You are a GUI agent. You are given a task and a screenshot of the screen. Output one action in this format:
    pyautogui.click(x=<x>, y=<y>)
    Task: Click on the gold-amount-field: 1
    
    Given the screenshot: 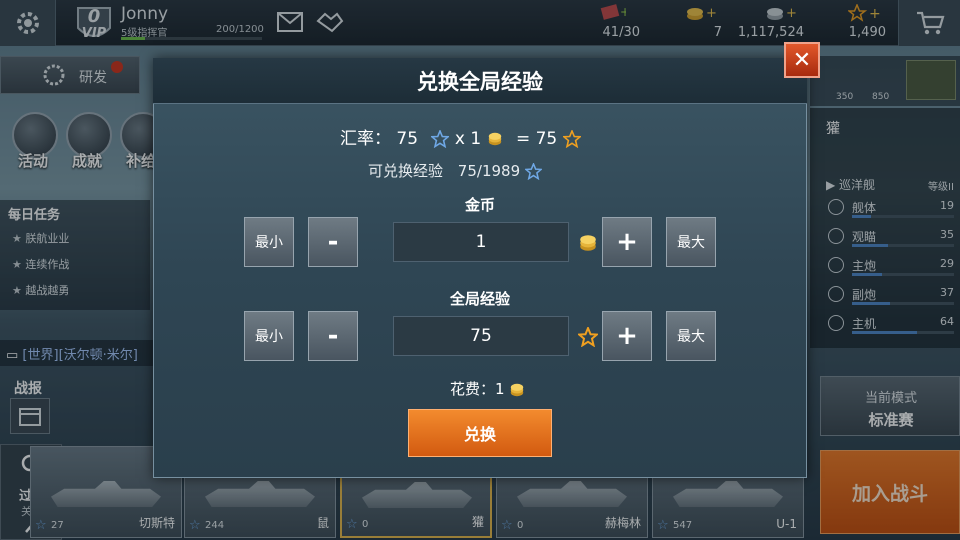 What is the action you would take?
    pyautogui.click(x=481, y=242)
    